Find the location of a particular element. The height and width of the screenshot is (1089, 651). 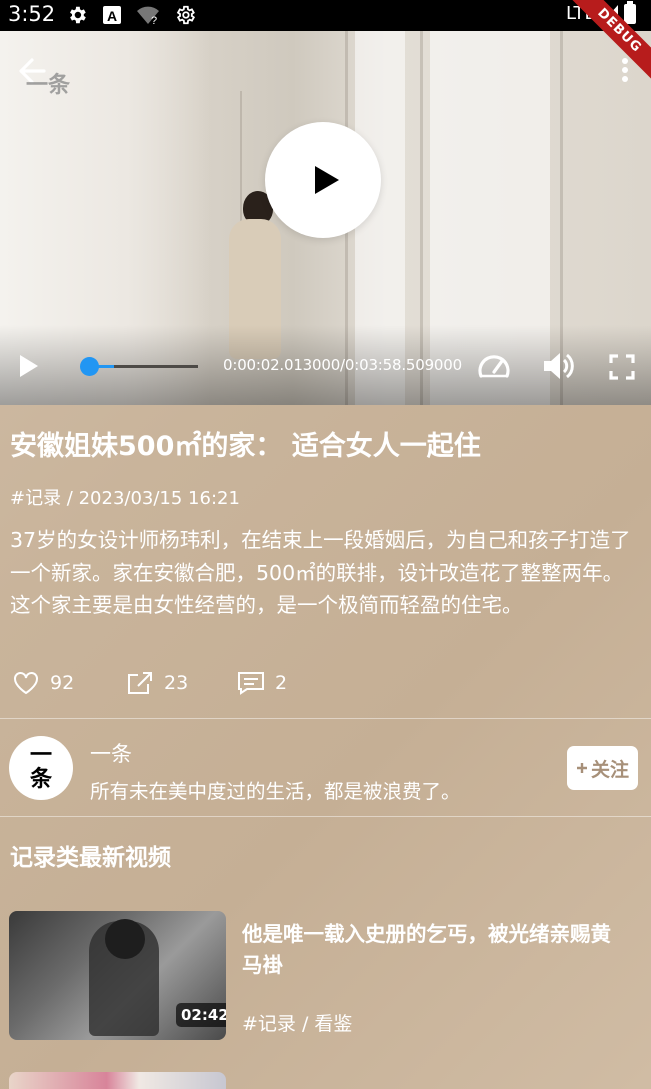

related-video-title: 他是唯一载入史册的乞丐，被光绪亲赐黄马褂 is located at coordinates (432, 950).